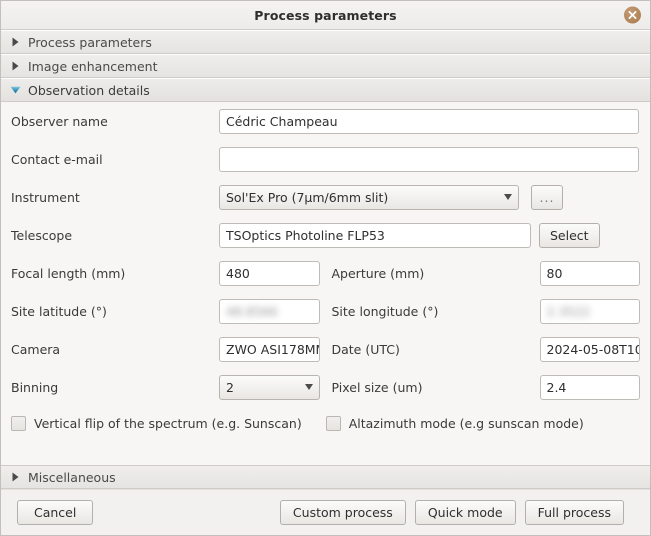  Describe the element at coordinates (57, 159) in the screenshot. I see `contact-email-label: Contact e-mail` at that location.